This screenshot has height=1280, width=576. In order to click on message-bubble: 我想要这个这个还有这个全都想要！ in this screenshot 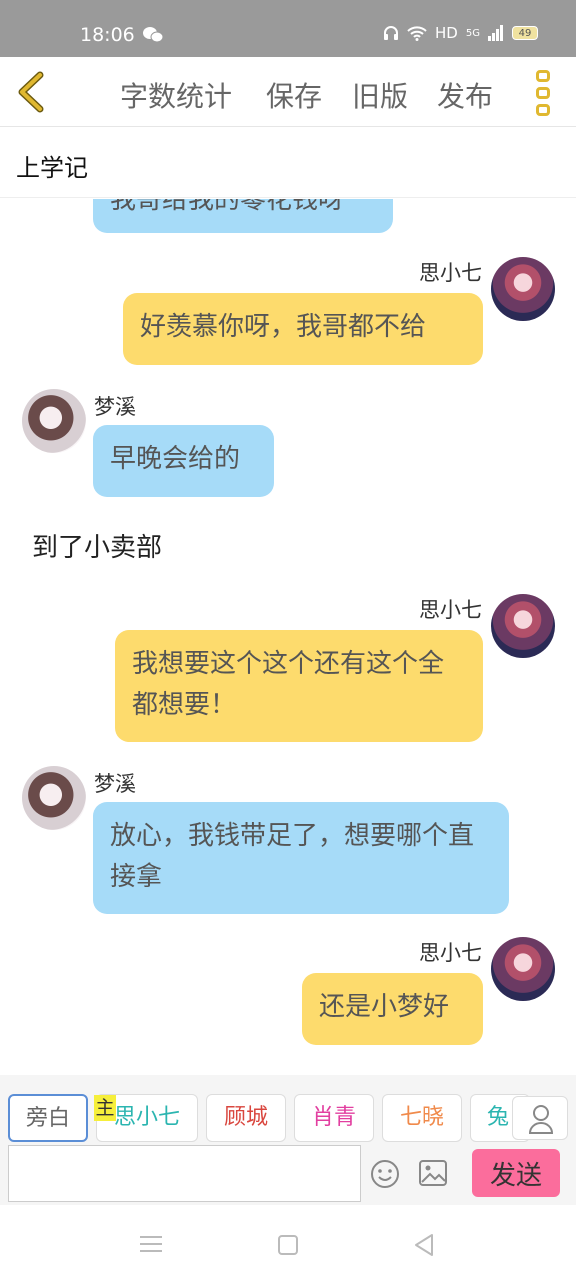, I will do `click(299, 686)`.